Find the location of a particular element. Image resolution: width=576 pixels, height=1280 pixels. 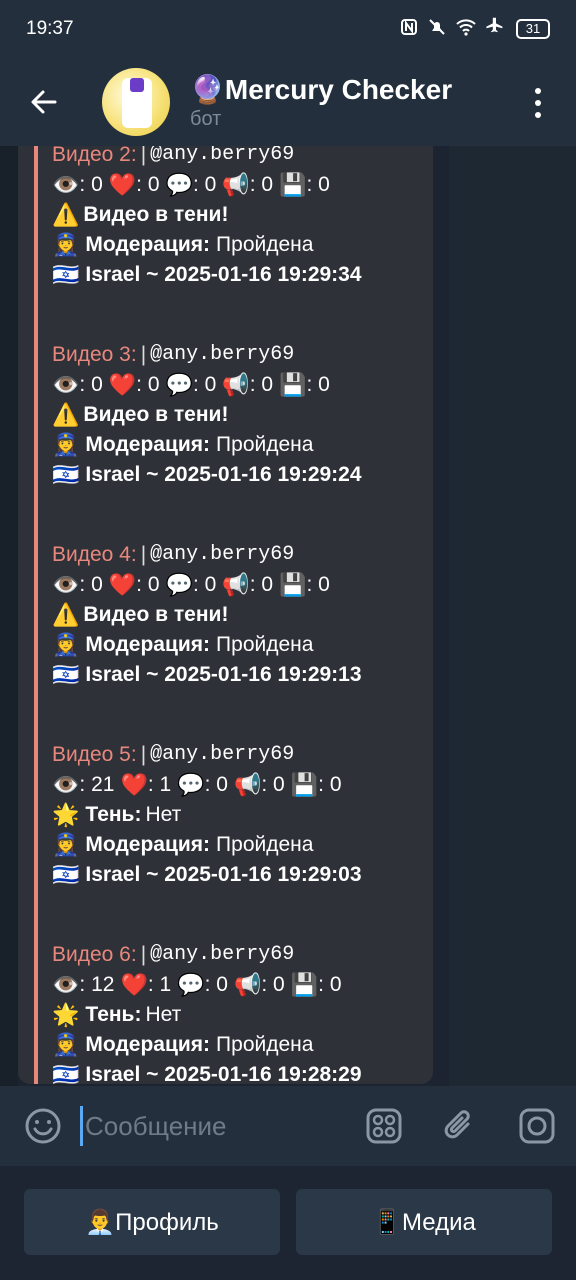

stats-row: 👁️: 0 ❤️: 0 💬: 0 📢: 0 💾: 0 is located at coordinates (247, 385).